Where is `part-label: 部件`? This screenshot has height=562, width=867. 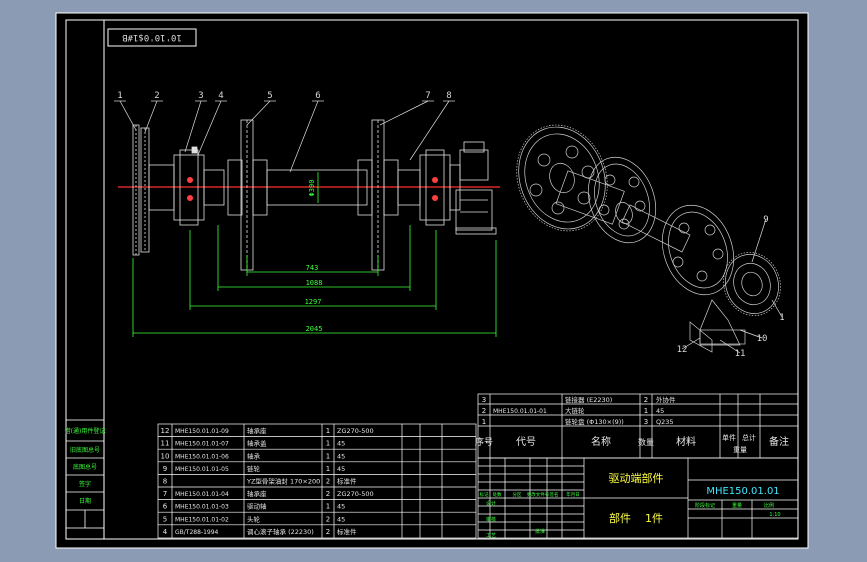 part-label: 部件 is located at coordinates (620, 518).